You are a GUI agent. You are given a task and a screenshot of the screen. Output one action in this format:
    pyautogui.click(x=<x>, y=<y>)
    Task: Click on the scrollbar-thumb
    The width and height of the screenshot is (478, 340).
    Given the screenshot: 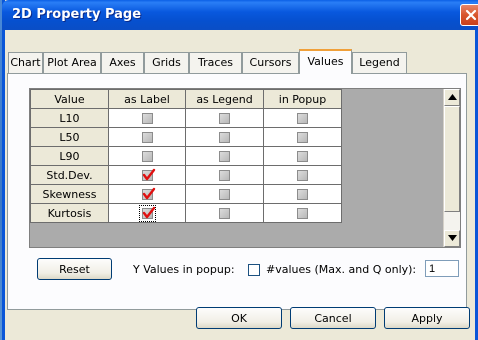 What is the action you would take?
    pyautogui.click(x=452, y=159)
    